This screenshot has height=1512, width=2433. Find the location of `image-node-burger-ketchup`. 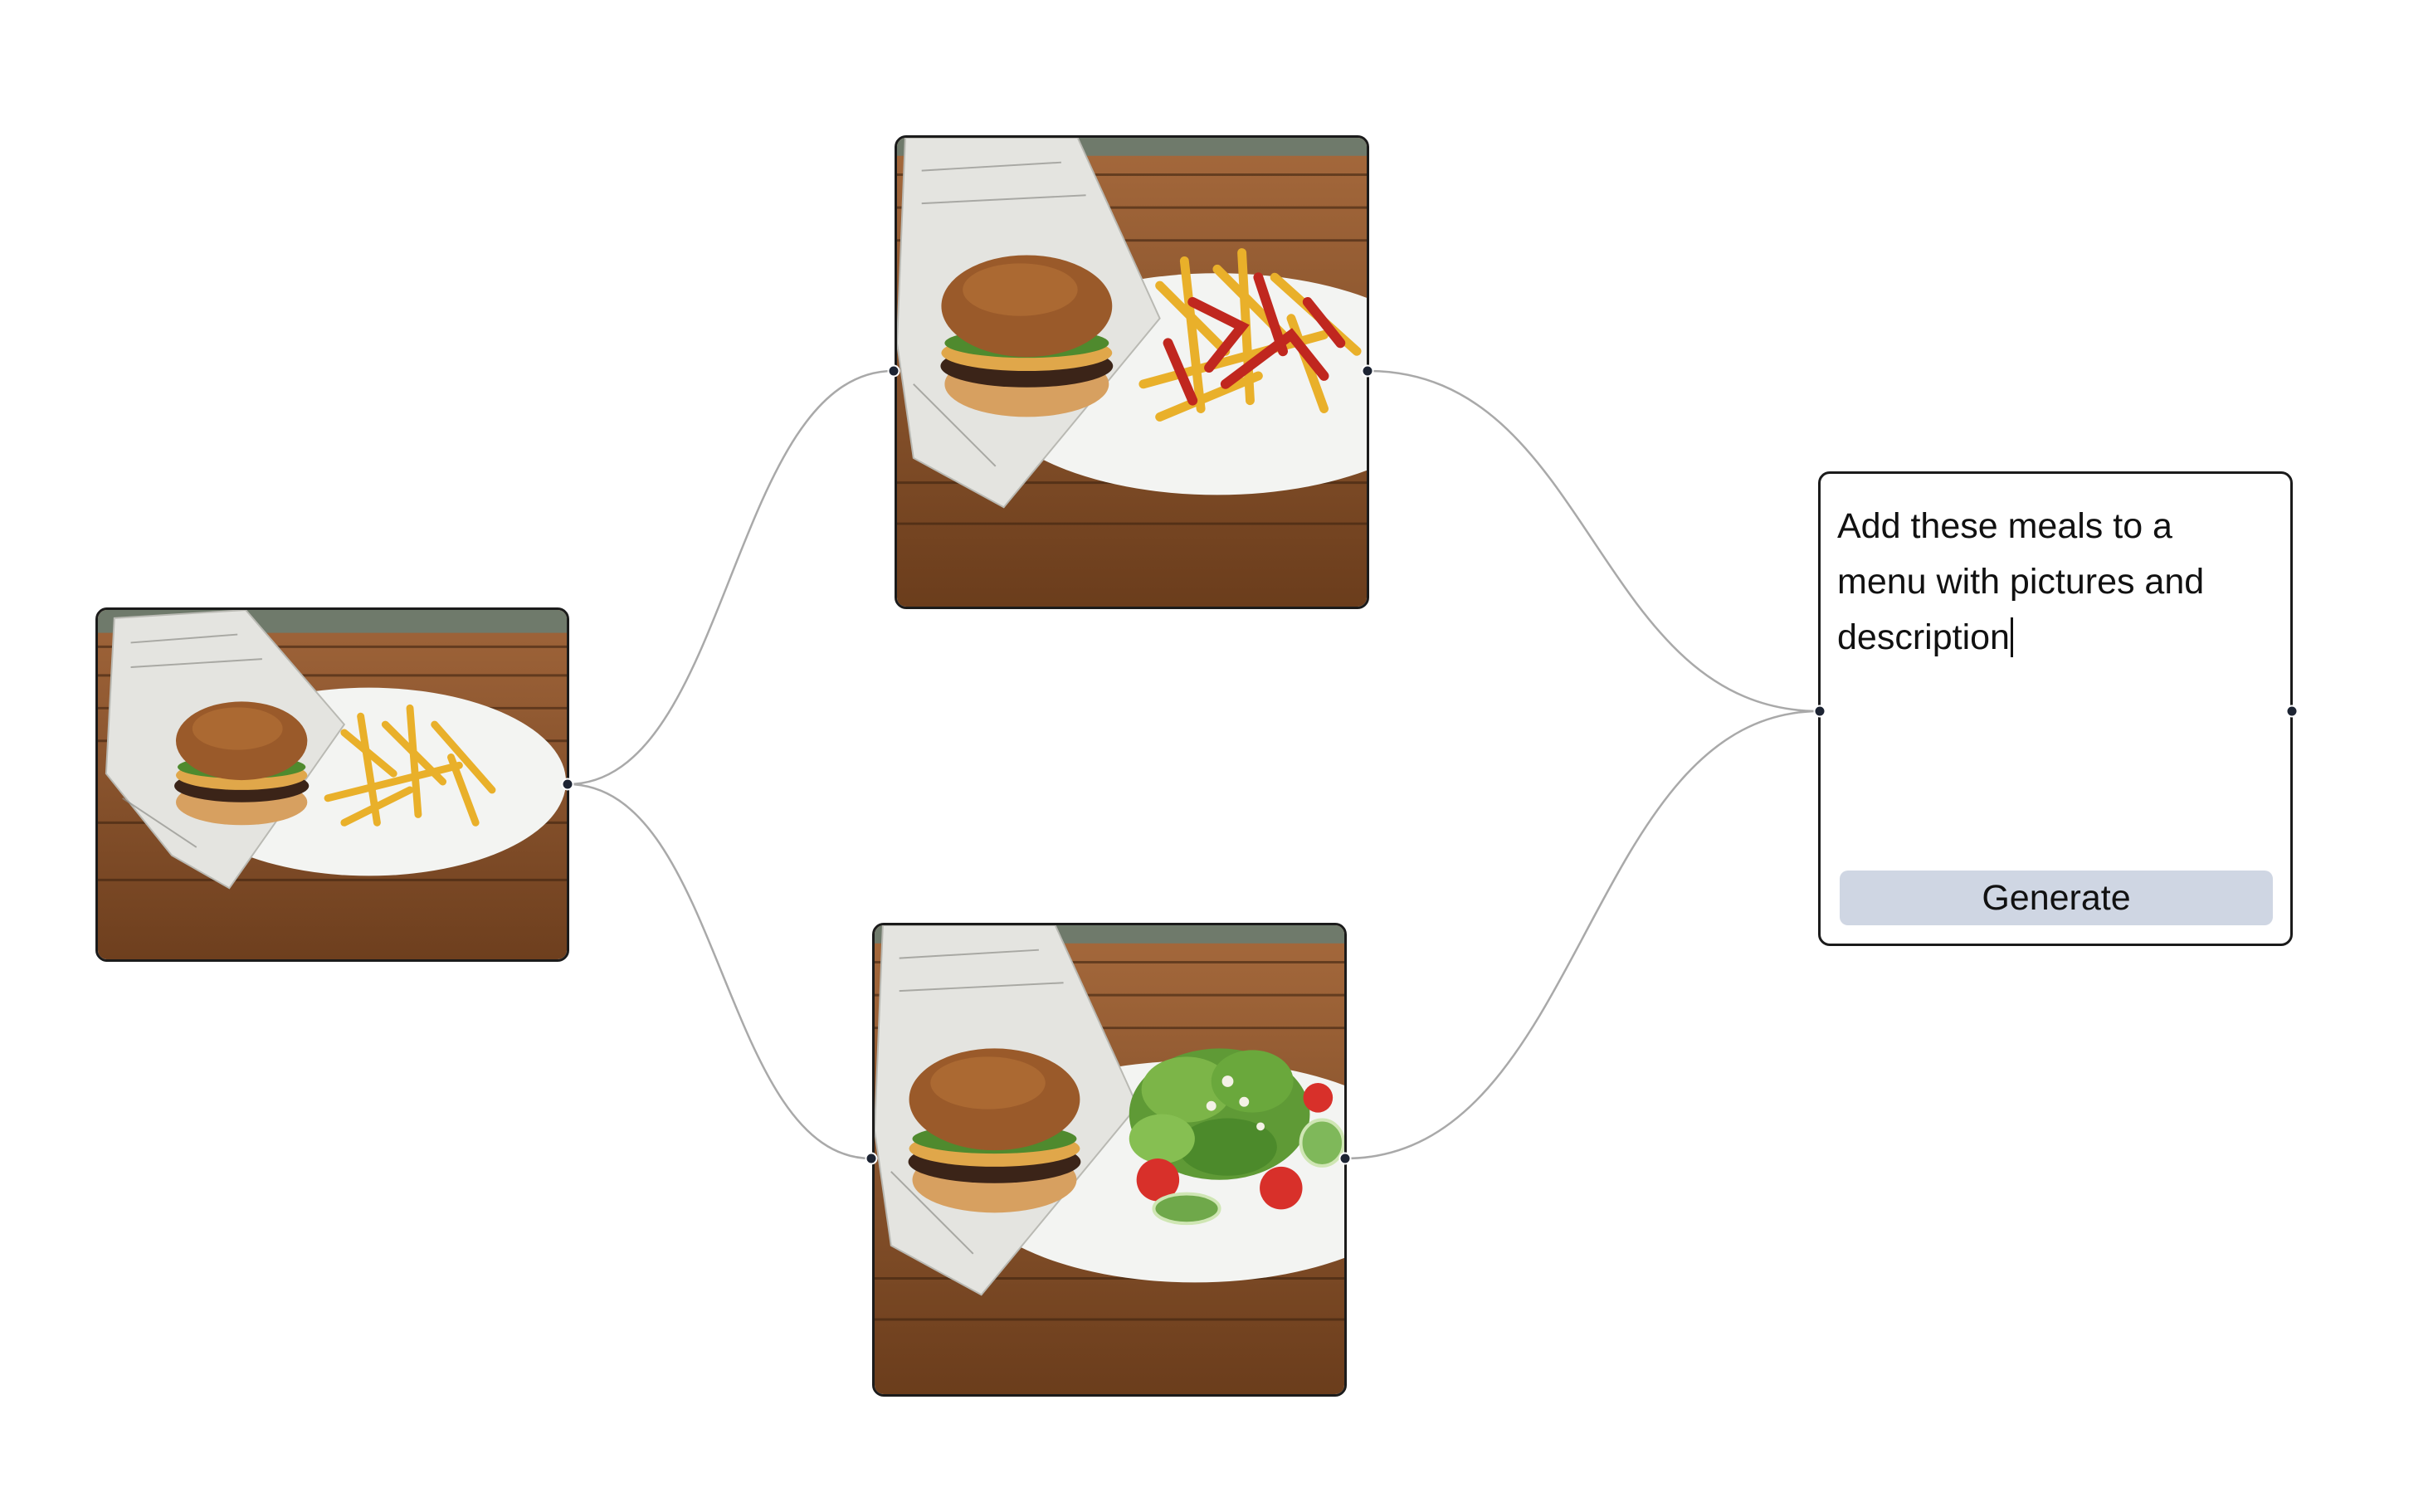

image-node-burger-ketchup is located at coordinates (1132, 372).